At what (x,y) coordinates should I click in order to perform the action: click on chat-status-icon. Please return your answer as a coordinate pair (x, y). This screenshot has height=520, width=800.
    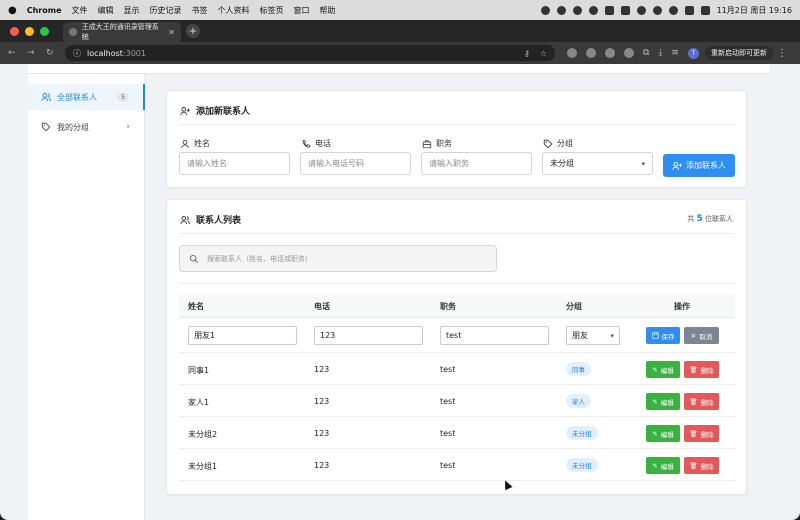
    Looking at the image, I should click on (561, 10).